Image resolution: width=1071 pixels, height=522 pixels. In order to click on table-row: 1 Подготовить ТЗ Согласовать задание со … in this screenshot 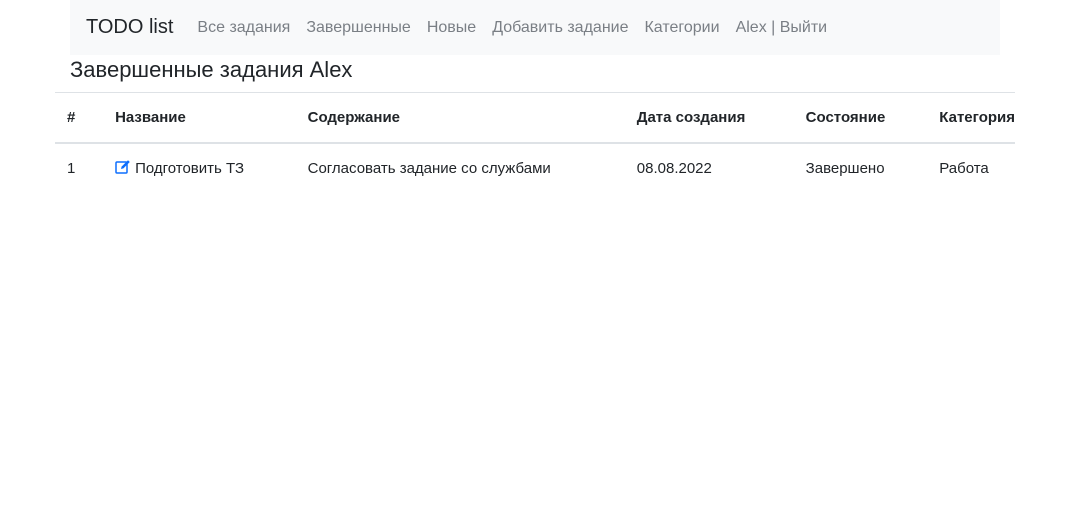, I will do `click(535, 168)`.